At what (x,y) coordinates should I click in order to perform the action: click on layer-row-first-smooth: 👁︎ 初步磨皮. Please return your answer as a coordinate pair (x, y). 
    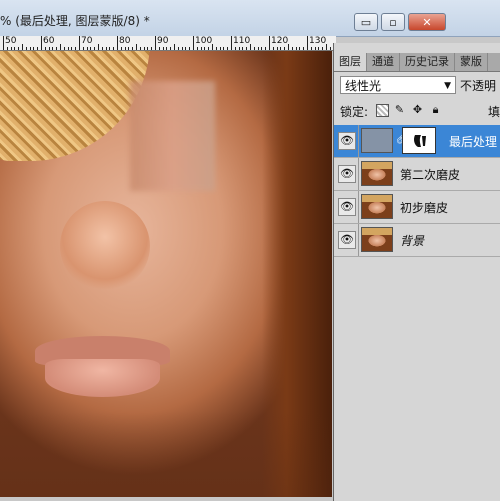
    Looking at the image, I should click on (417, 207).